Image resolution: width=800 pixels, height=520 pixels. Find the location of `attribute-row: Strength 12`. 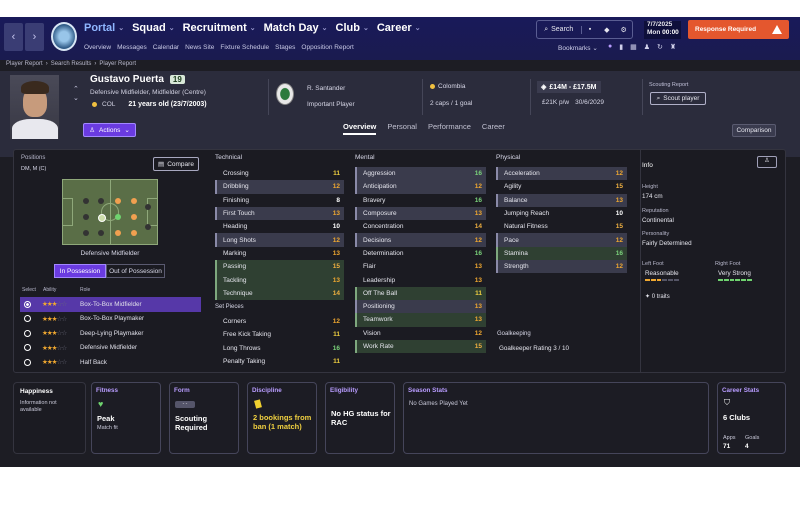

attribute-row: Strength 12 is located at coordinates (561, 267).